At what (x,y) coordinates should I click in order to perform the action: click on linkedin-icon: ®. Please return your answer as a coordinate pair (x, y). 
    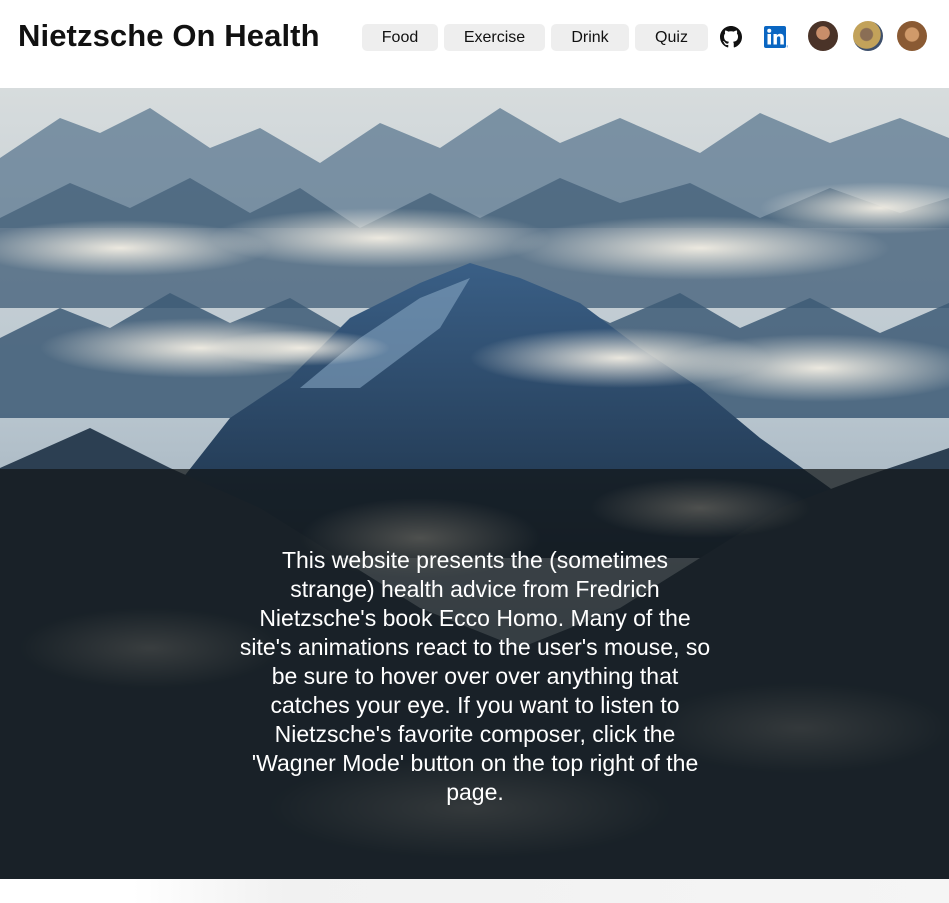
    Looking at the image, I should click on (776, 37).